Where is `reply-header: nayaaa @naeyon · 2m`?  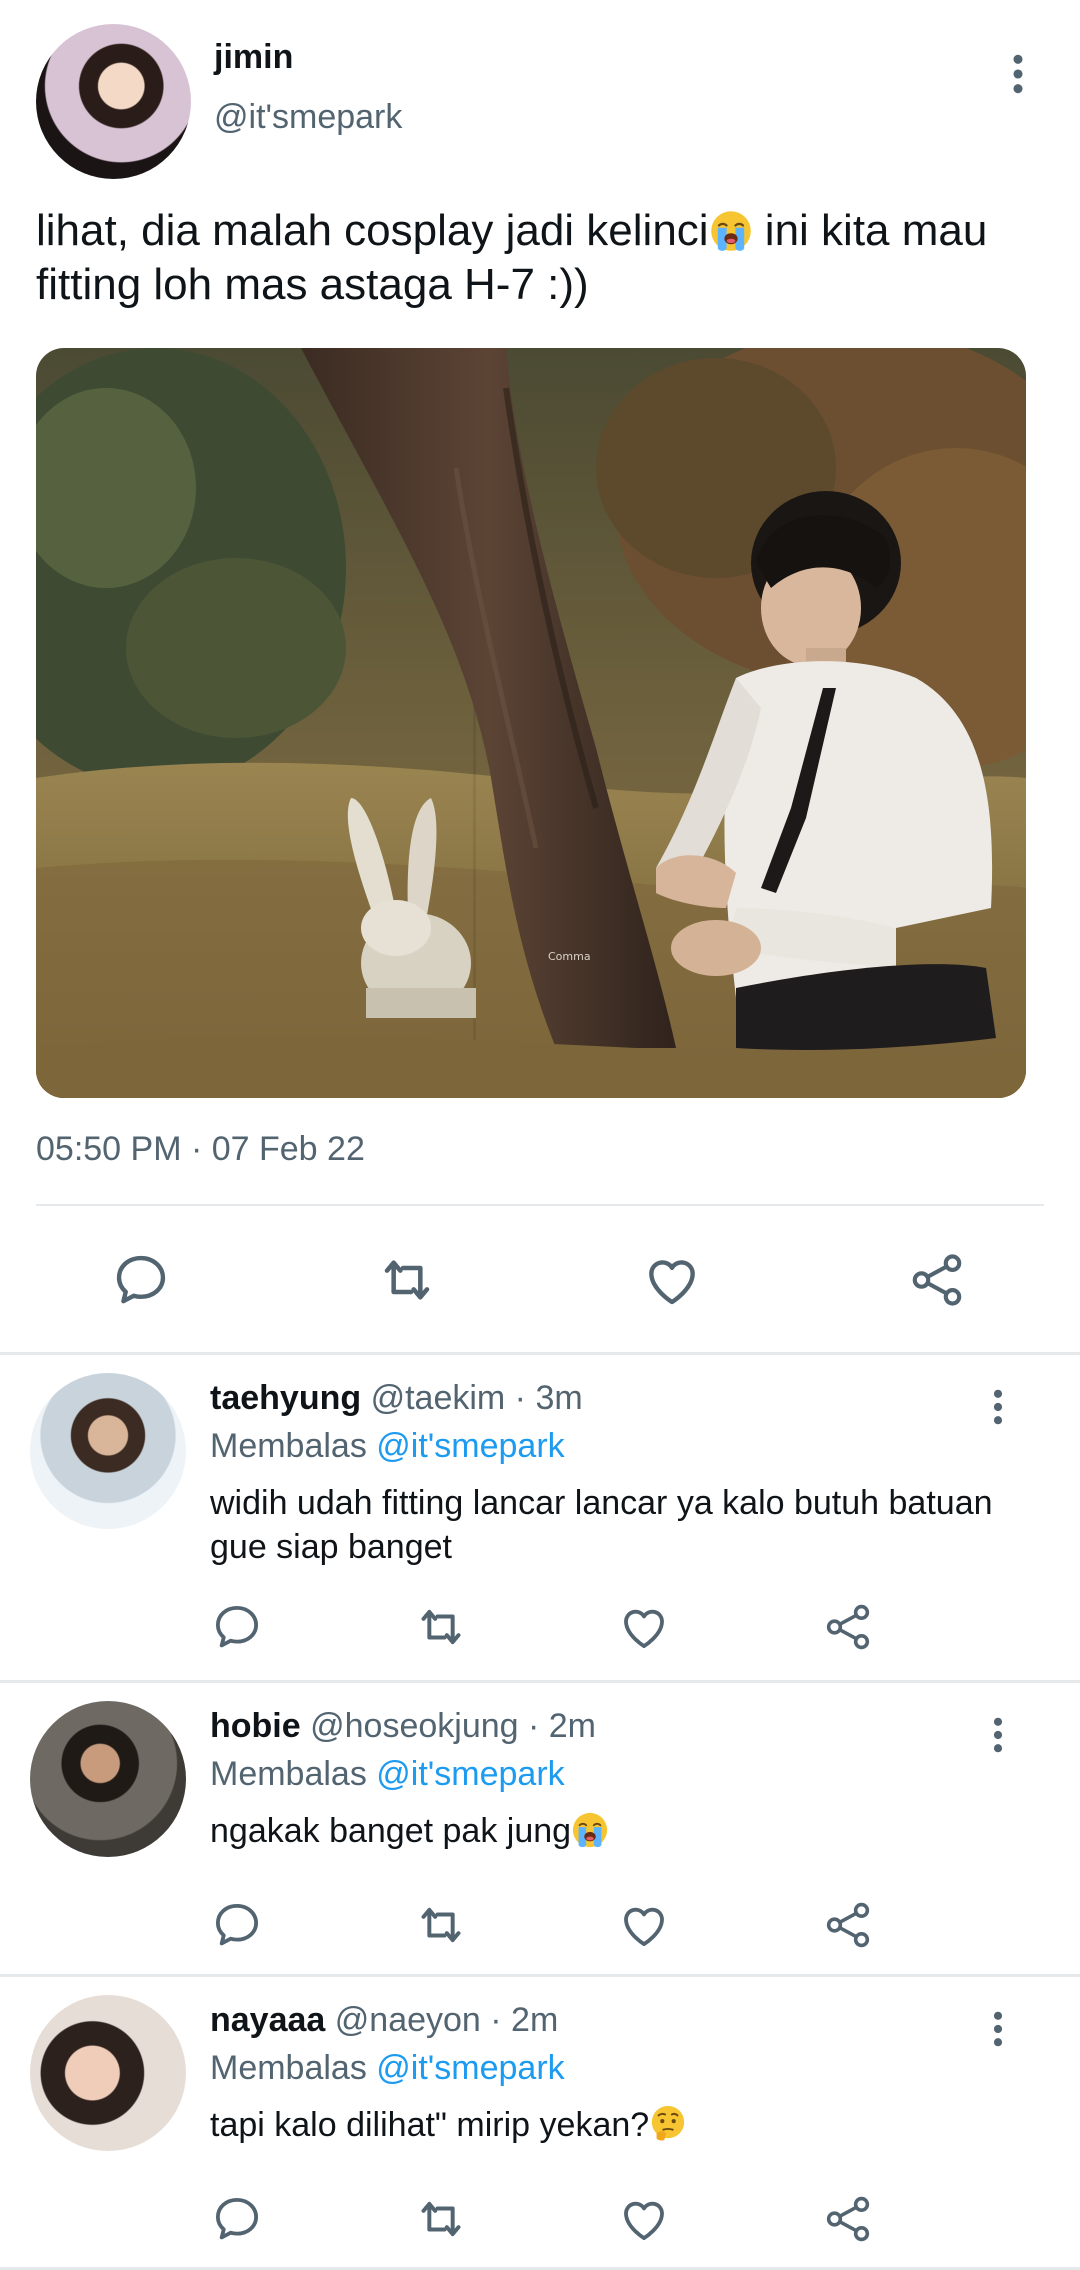 reply-header: nayaaa @naeyon · 2m is located at coordinates (384, 2020).